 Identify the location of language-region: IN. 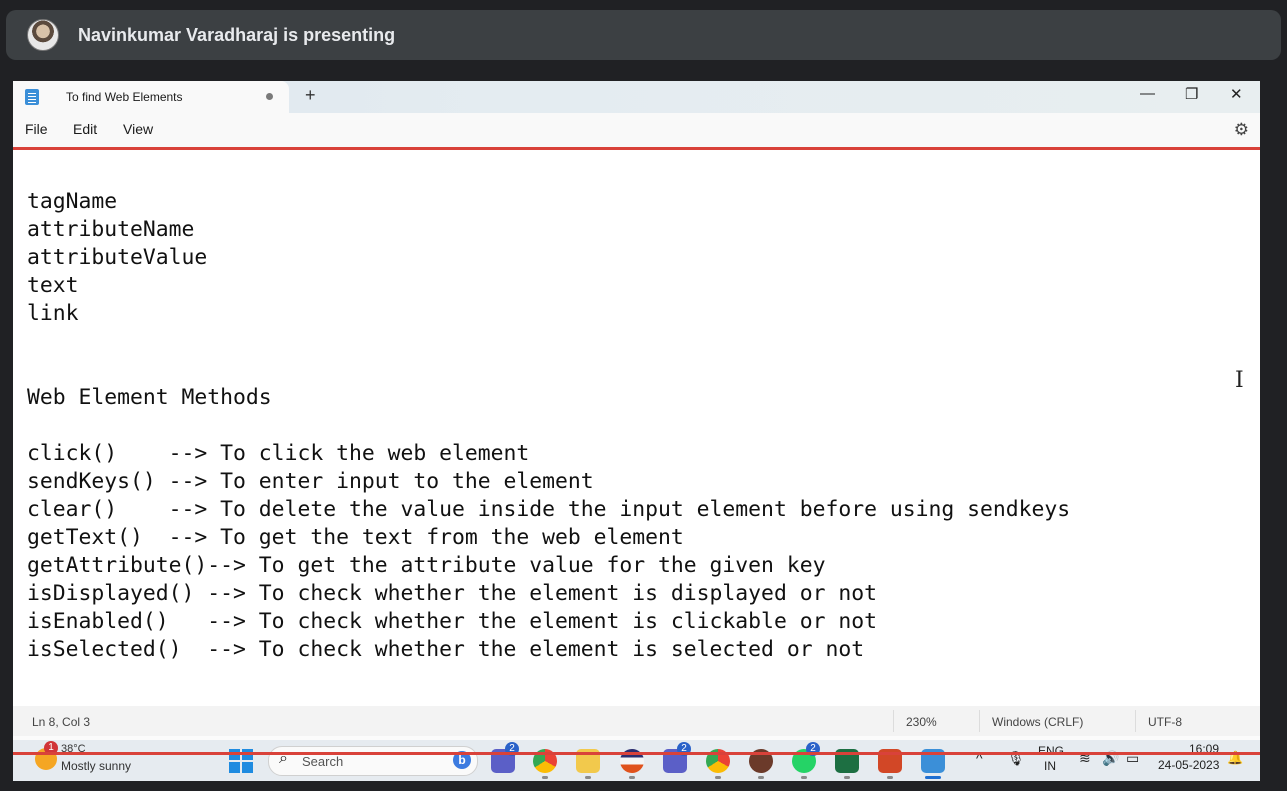
(1050, 766).